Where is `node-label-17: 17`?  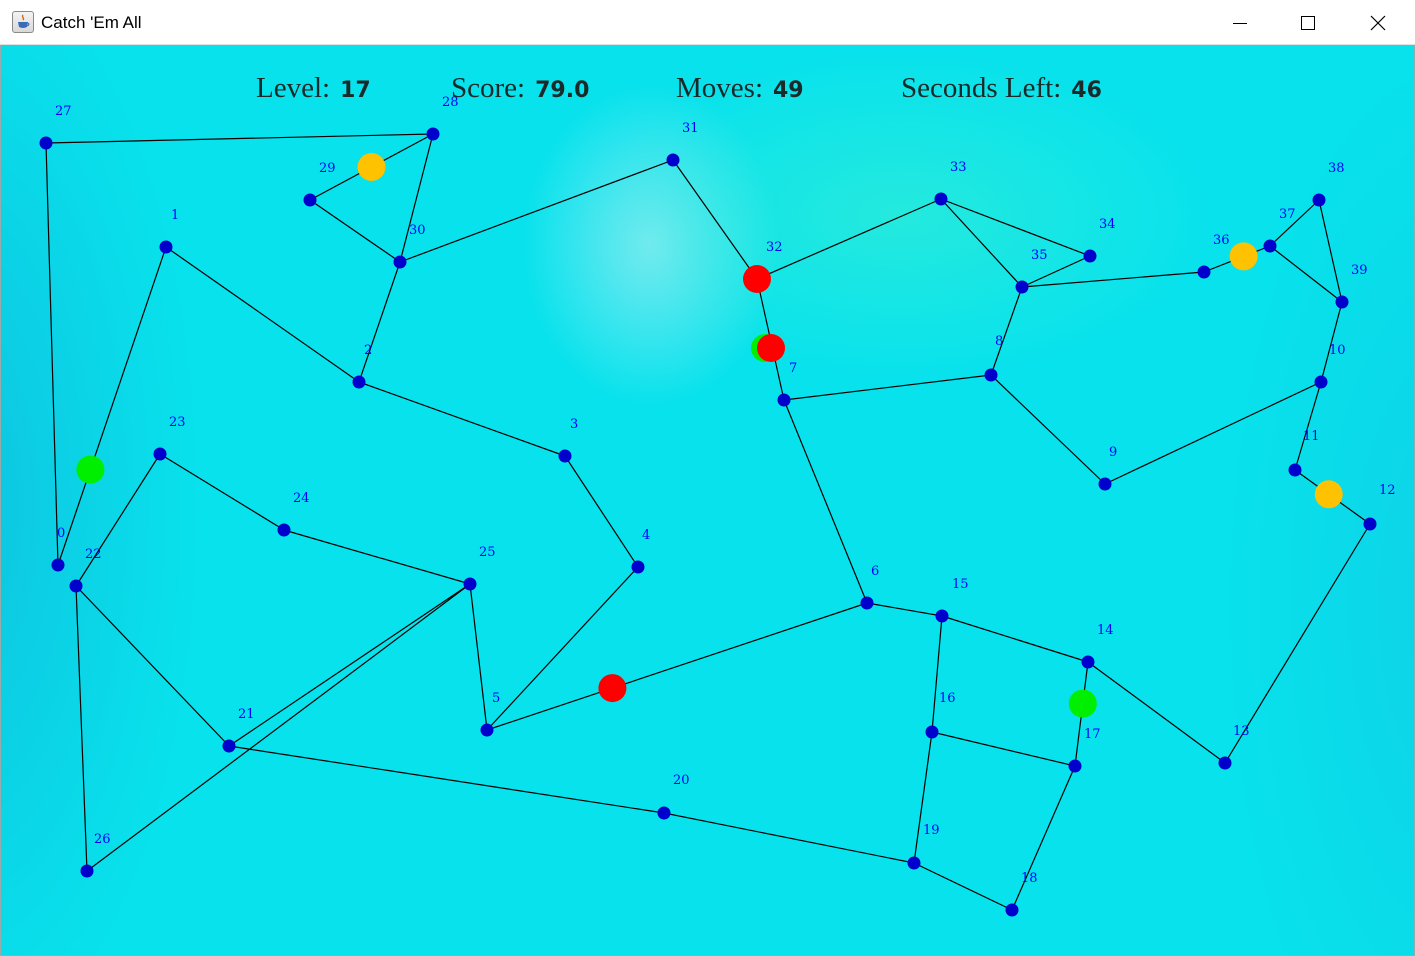 node-label-17: 17 is located at coordinates (1092, 734).